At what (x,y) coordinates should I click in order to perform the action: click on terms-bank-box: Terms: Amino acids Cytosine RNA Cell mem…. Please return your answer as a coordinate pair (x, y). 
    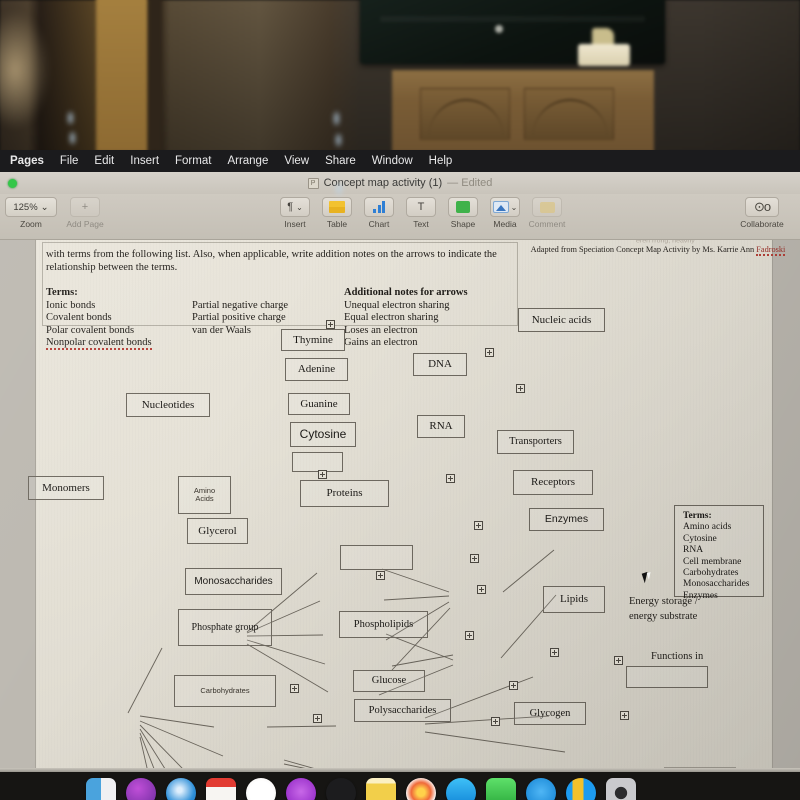
    Looking at the image, I should click on (719, 553).